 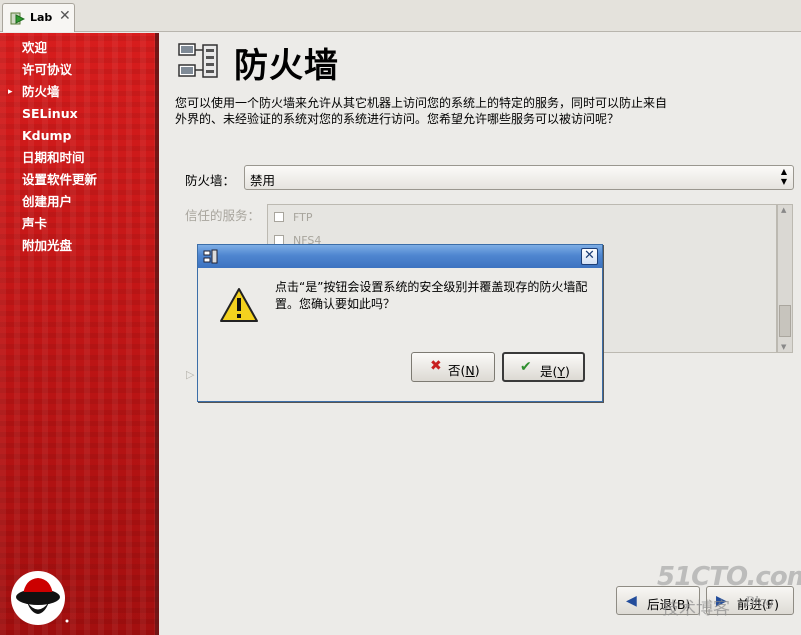 What do you see at coordinates (784, 176) in the screenshot?
I see `select-updown-icon: ▲ ▼` at bounding box center [784, 176].